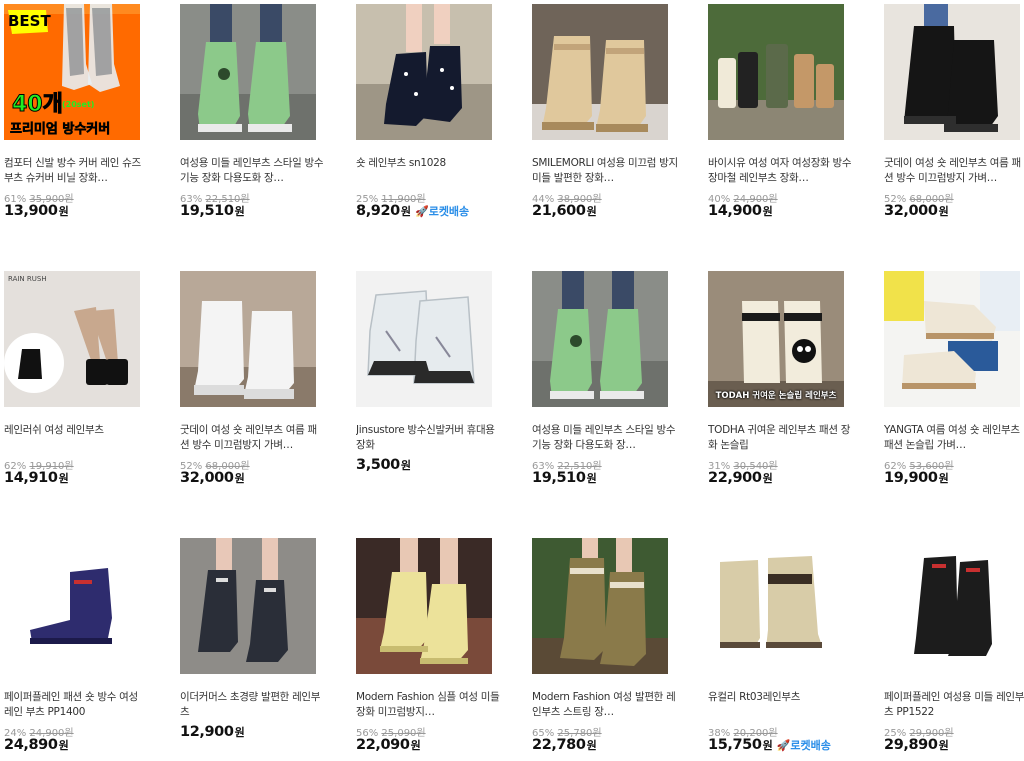 The image size is (1024, 761). I want to click on product-title: 페이퍼플레인 여성용 미들 레인부츠 PP1522, so click(954, 705).